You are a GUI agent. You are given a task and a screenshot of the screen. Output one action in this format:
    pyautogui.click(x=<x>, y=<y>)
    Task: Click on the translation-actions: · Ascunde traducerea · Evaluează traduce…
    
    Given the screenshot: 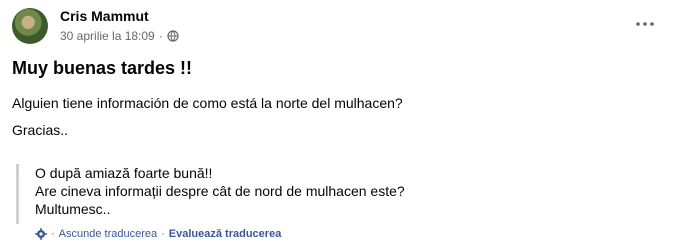 What is the action you would take?
    pyautogui.click(x=158, y=234)
    